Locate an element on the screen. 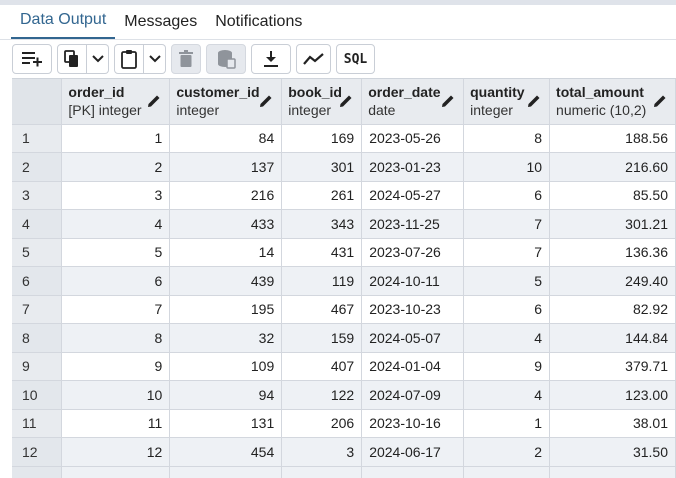 This screenshot has height=478, width=676. table-cell: 216 is located at coordinates (226, 195).